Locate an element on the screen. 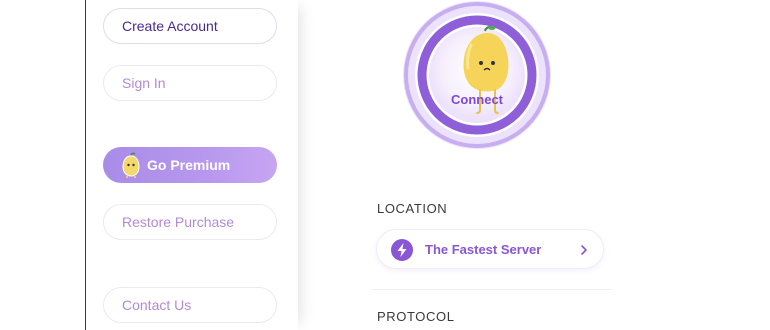 The height and width of the screenshot is (330, 770). location-selector: The Fastest Server is located at coordinates (490, 249).